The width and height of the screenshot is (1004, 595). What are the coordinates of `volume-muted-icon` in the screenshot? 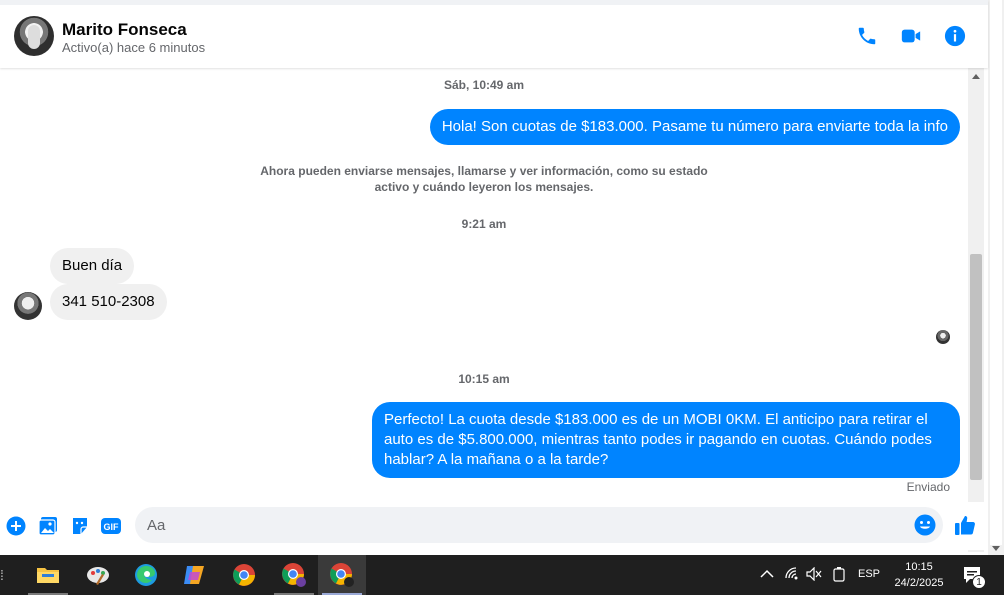 It's located at (814, 574).